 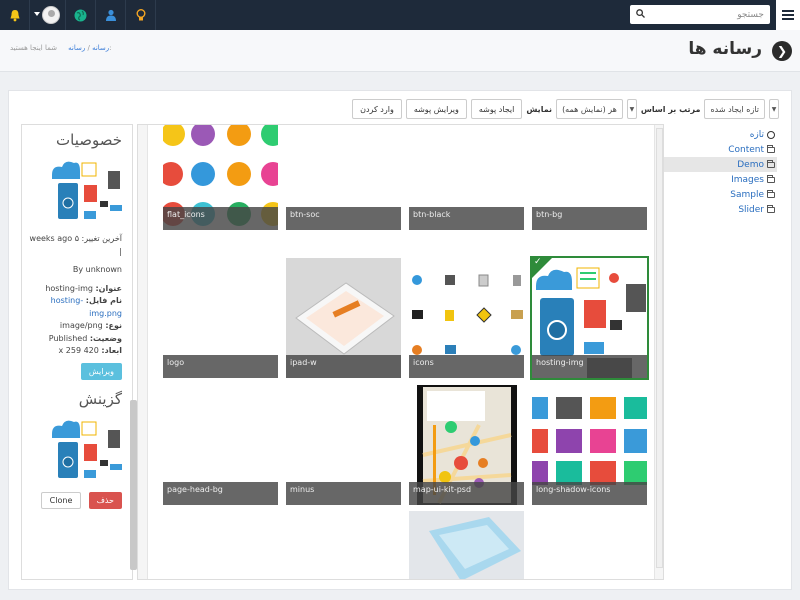 I want to click on grid-scrollbar-left, so click(x=143, y=352).